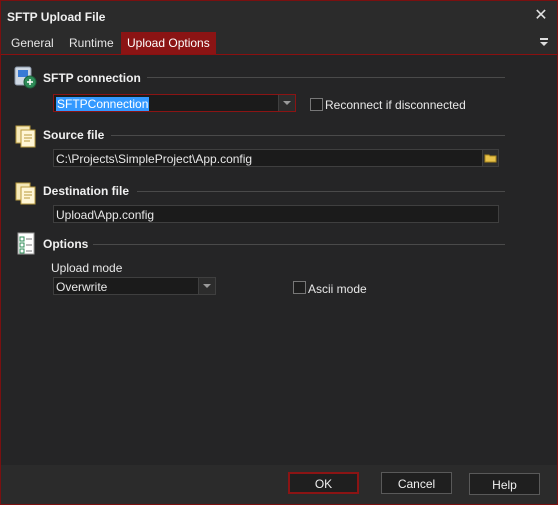 This screenshot has height=505, width=558. I want to click on ascii-mode-checkbox, so click(299, 287).